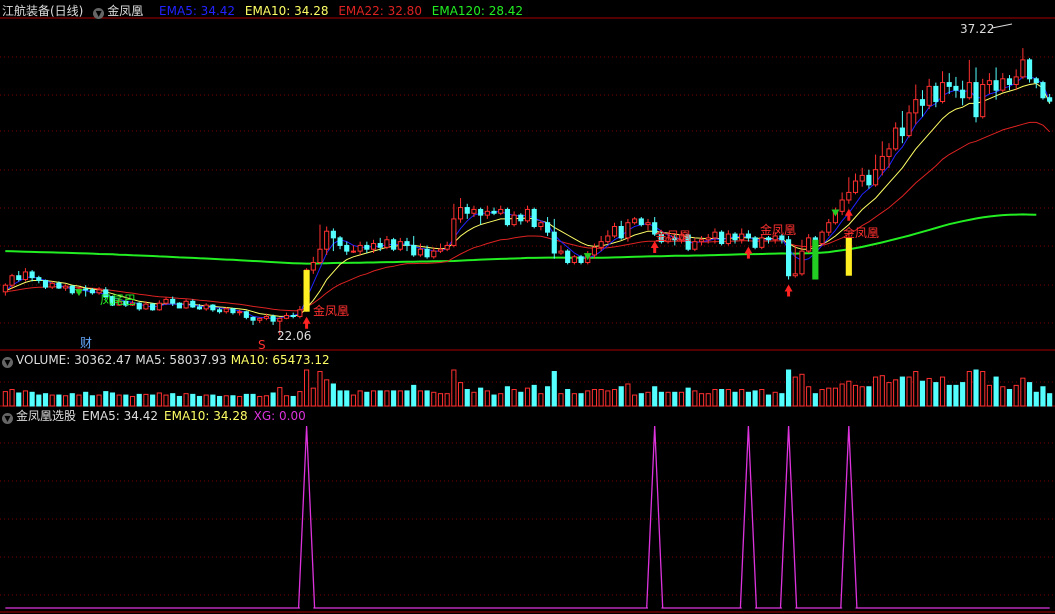 The image size is (1055, 614). I want to click on indicator-xg-readout: XG: 0.00, so click(279, 416).